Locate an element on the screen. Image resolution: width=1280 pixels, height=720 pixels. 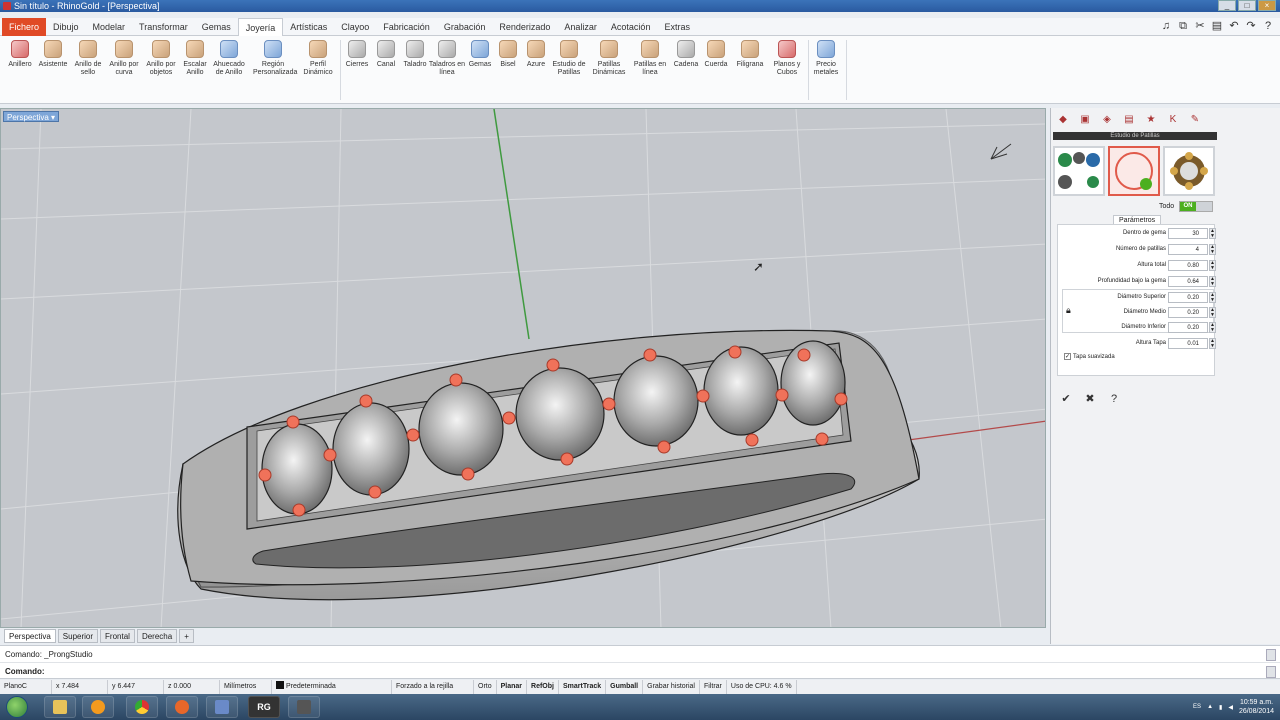
anillo-sello-button: Anillo de sello is located at coordinates (88, 58).